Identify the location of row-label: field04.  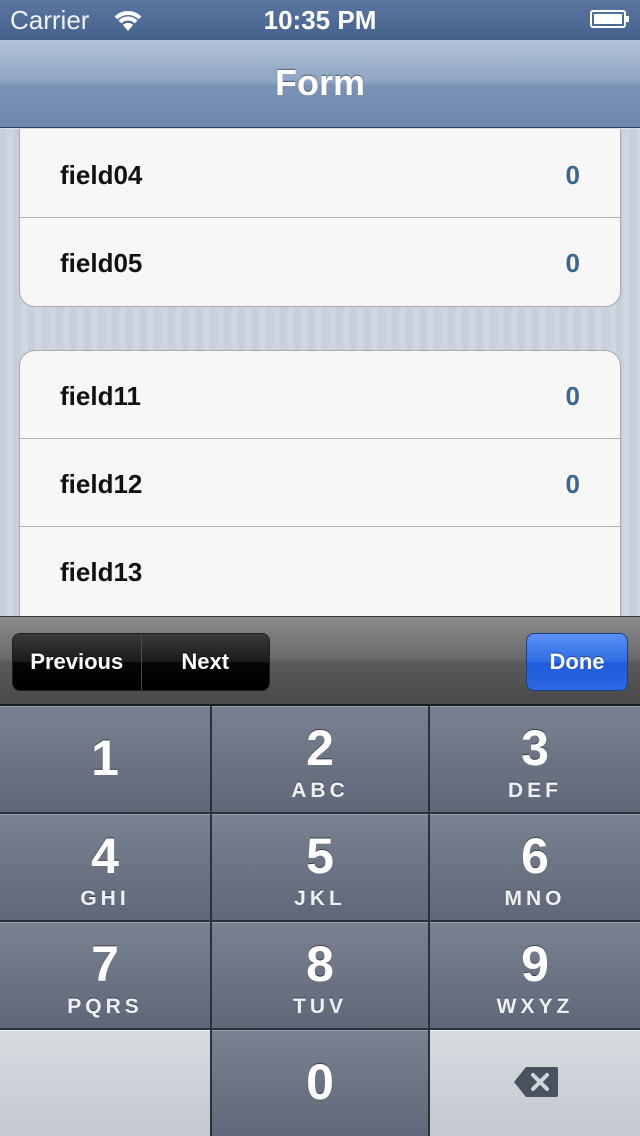
(101, 175).